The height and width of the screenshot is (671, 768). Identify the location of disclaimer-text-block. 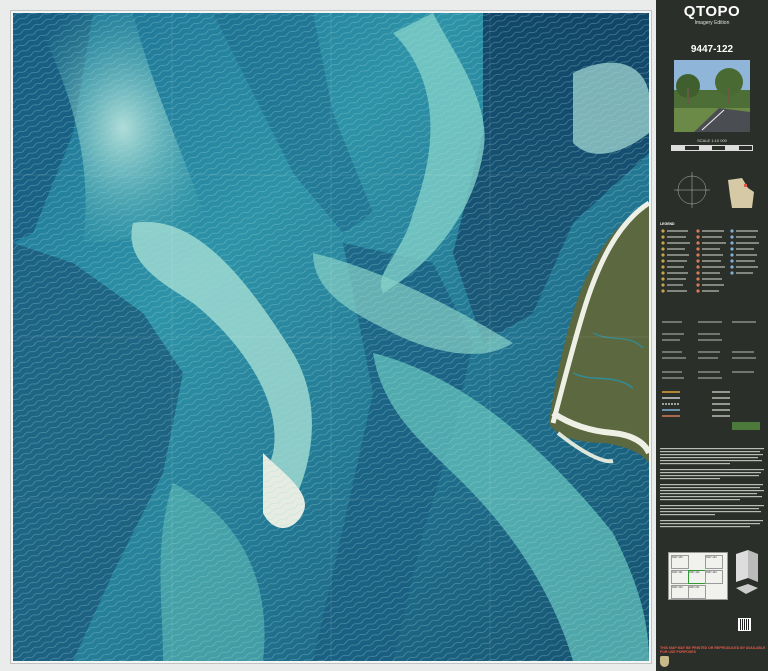
(712, 488).